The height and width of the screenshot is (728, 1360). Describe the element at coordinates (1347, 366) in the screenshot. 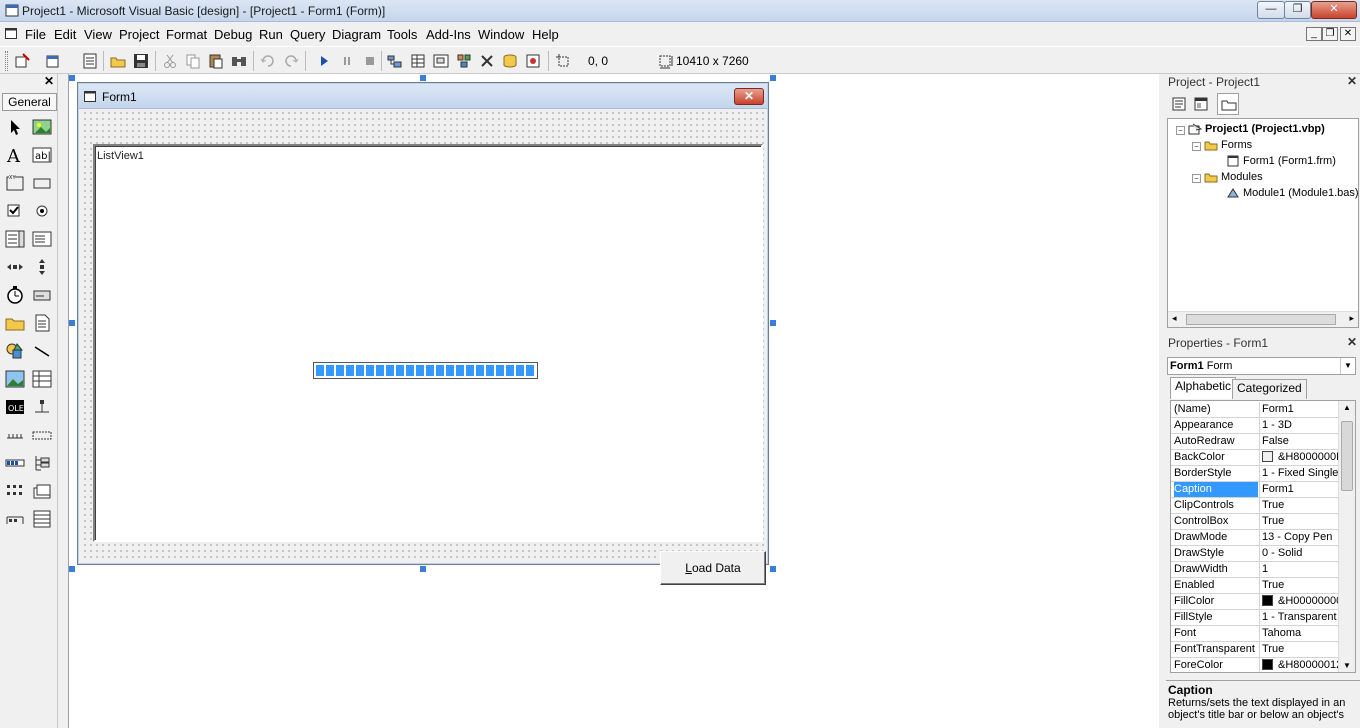

I see `chevron-down-icon: ▼` at that location.